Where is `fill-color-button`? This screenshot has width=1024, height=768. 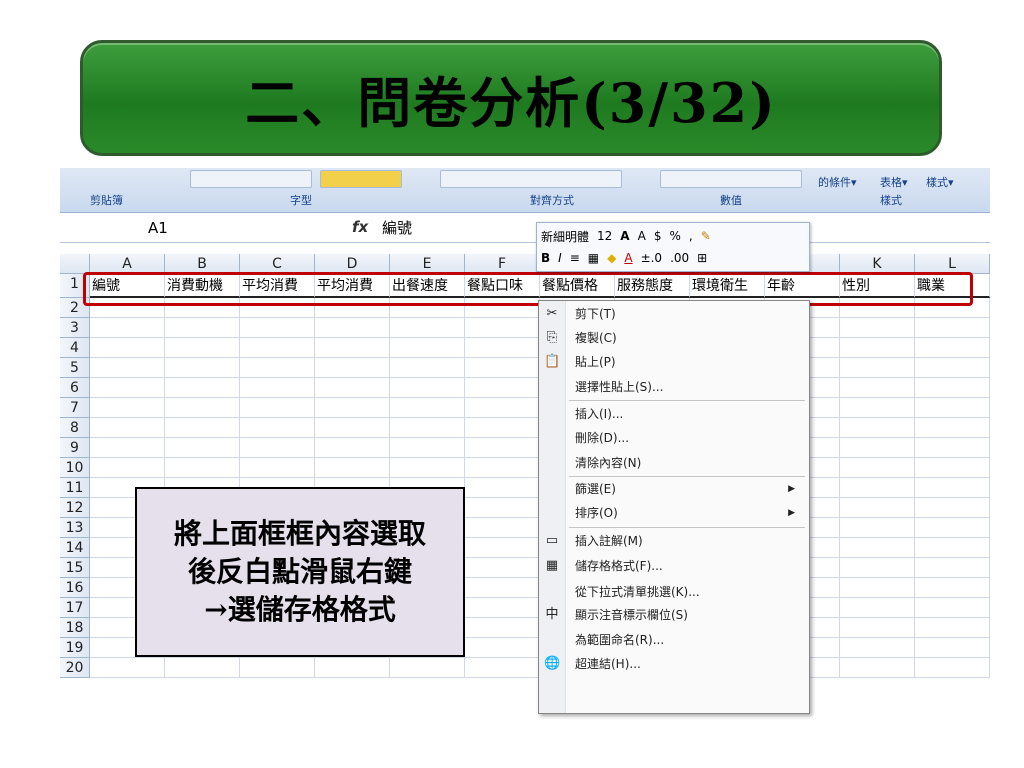 fill-color-button is located at coordinates (361, 179).